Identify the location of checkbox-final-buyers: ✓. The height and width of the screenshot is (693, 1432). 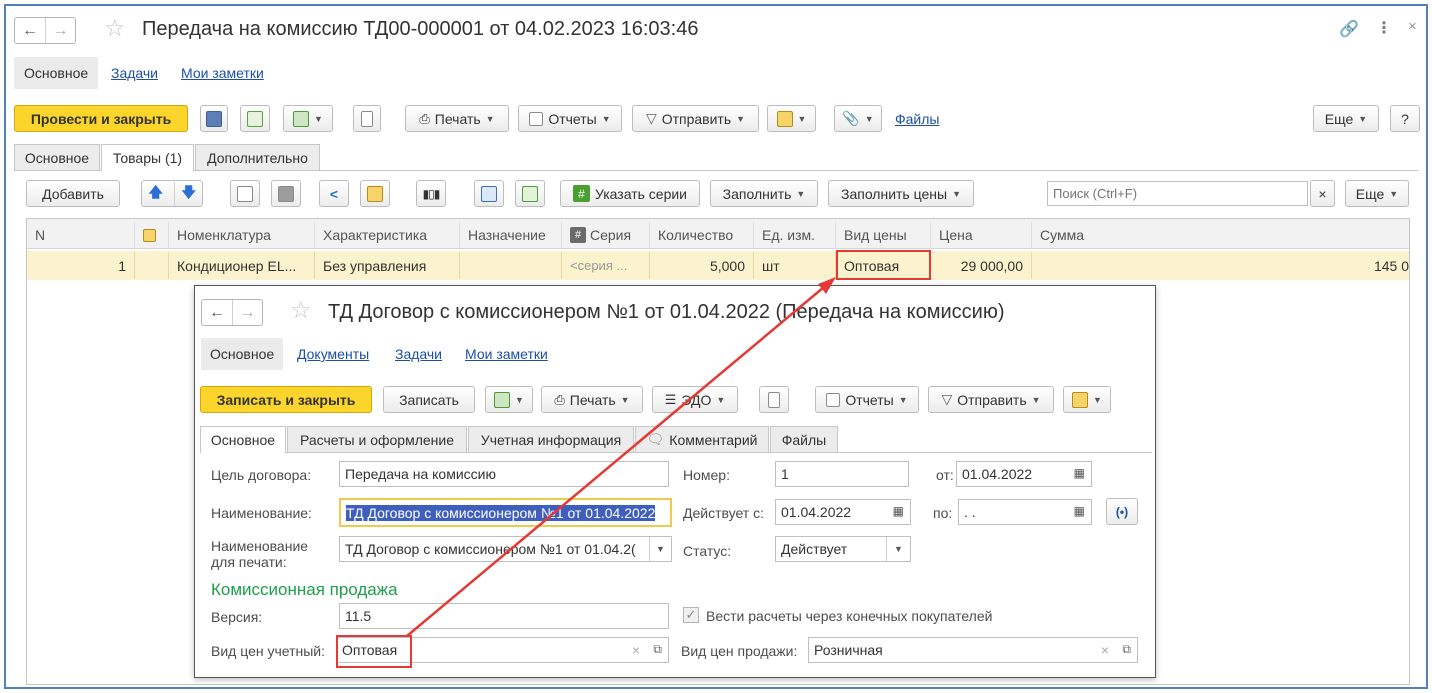
(691, 615).